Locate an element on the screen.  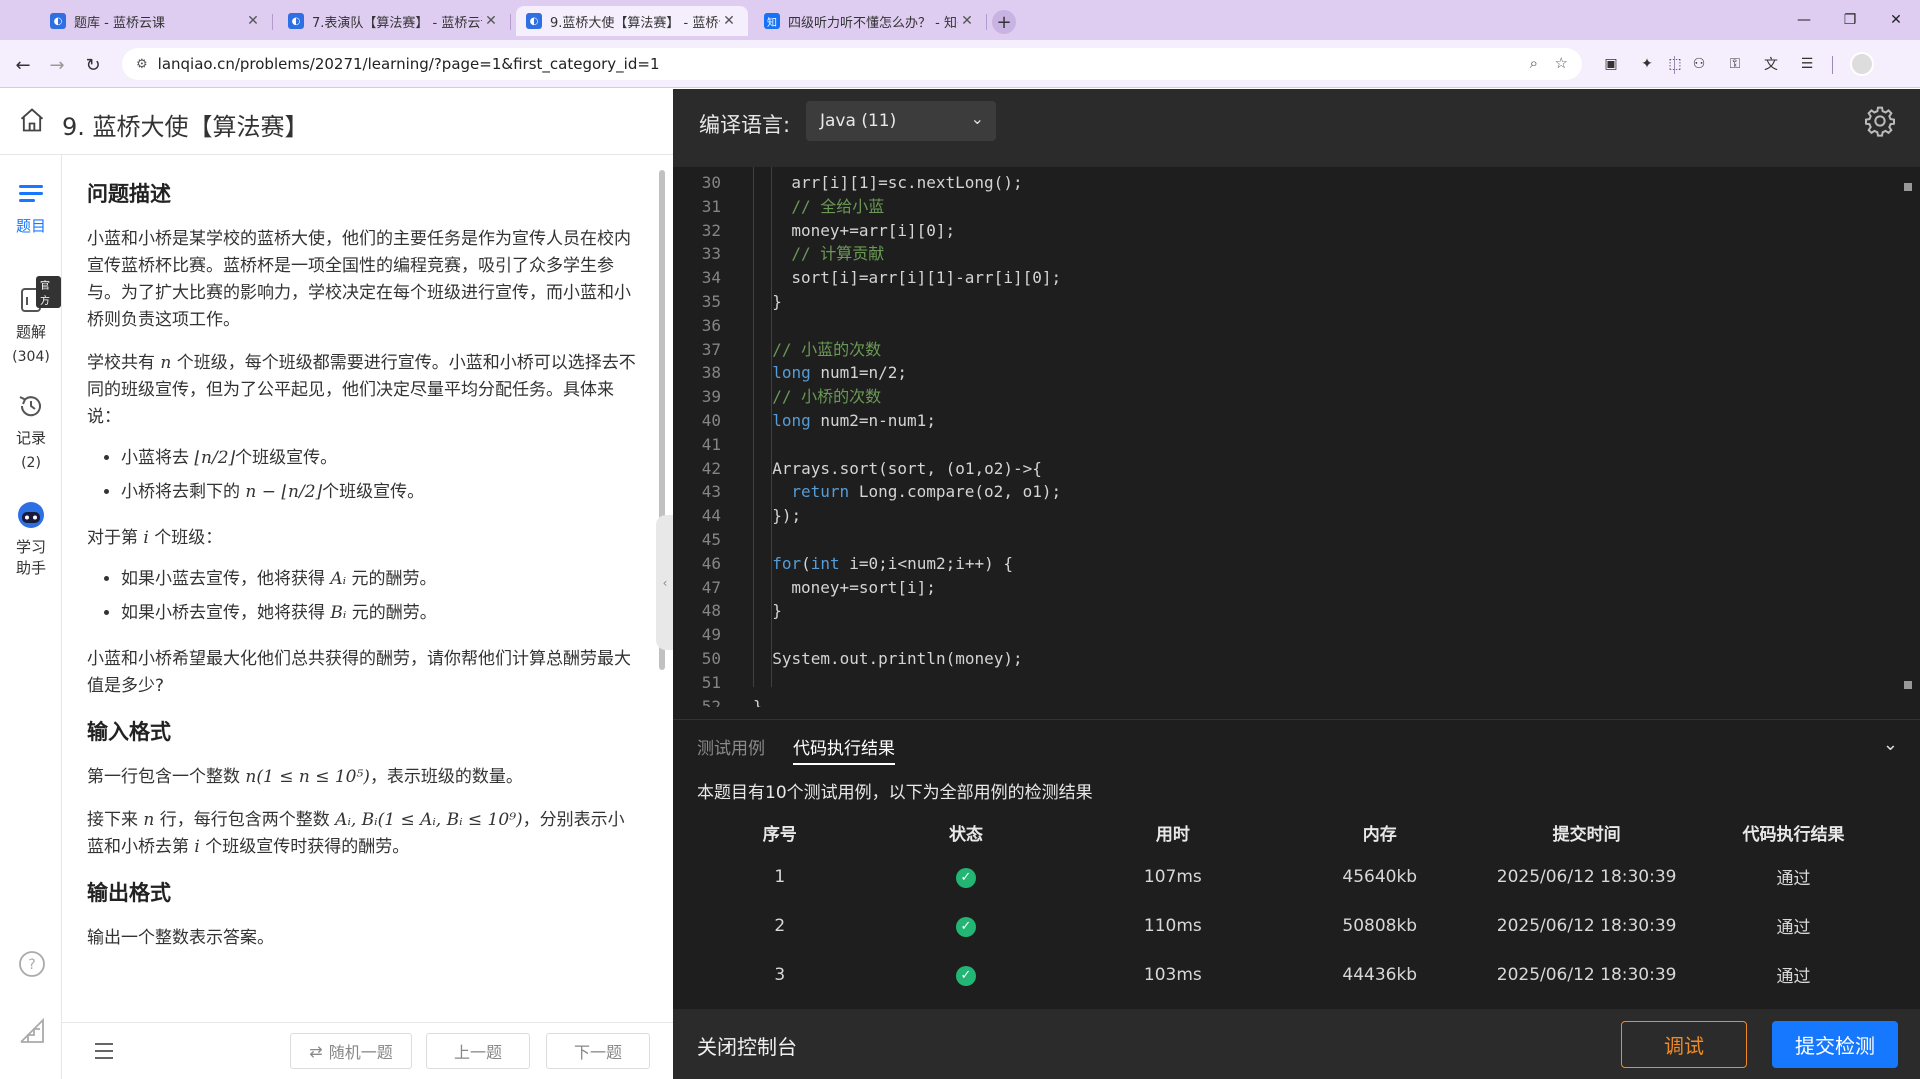
code-line: 35} is located at coordinates (1283, 302).